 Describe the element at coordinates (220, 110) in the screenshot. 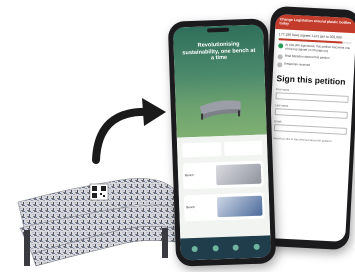

I see `hero-bench-image` at that location.